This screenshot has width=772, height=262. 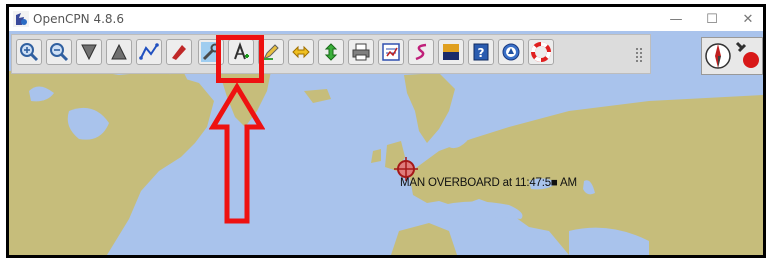 I want to click on print-icon, so click(x=361, y=52).